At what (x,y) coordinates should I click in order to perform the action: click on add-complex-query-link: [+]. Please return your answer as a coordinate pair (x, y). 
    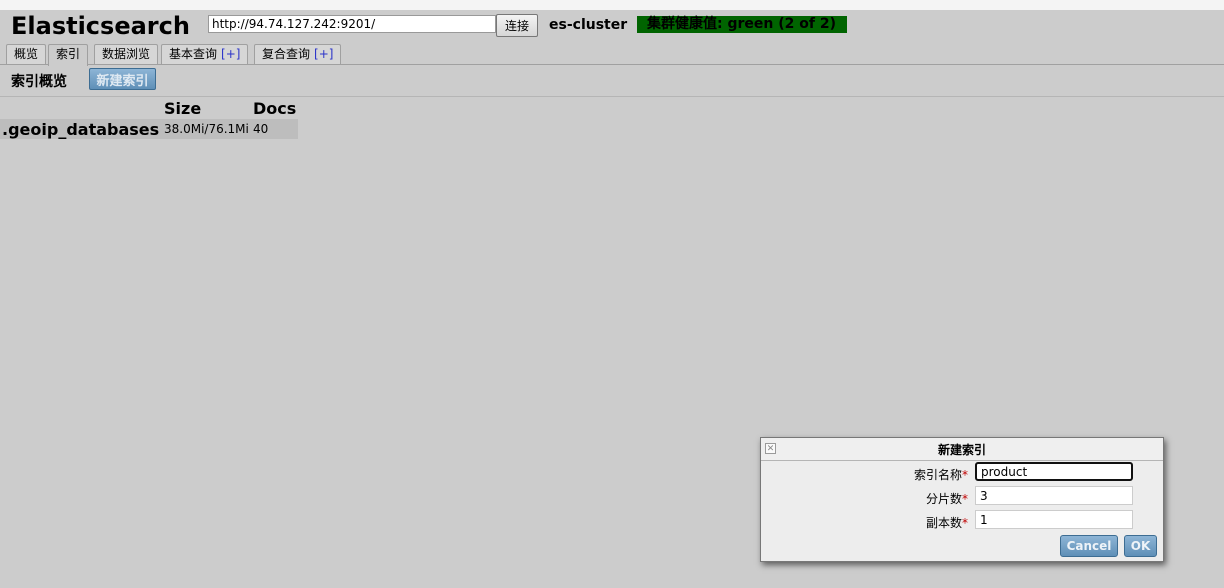
    Looking at the image, I should click on (323, 54).